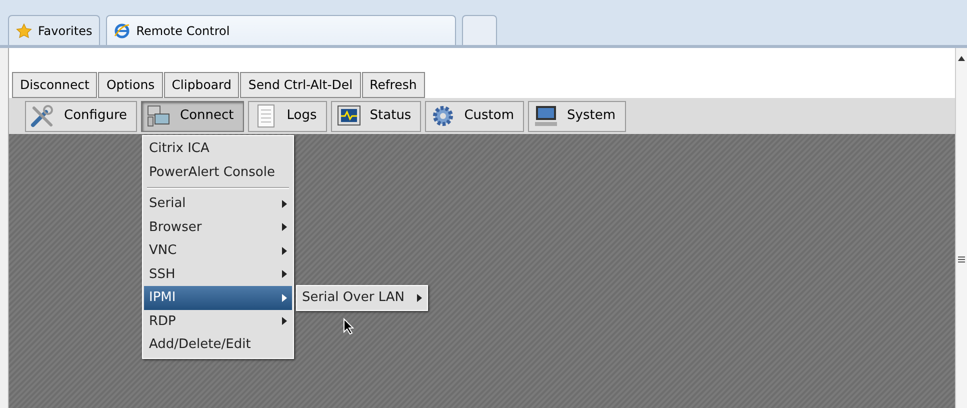 The width and height of the screenshot is (967, 408). Describe the element at coordinates (218, 172) in the screenshot. I see `menu-item: PowerAlert Console` at that location.